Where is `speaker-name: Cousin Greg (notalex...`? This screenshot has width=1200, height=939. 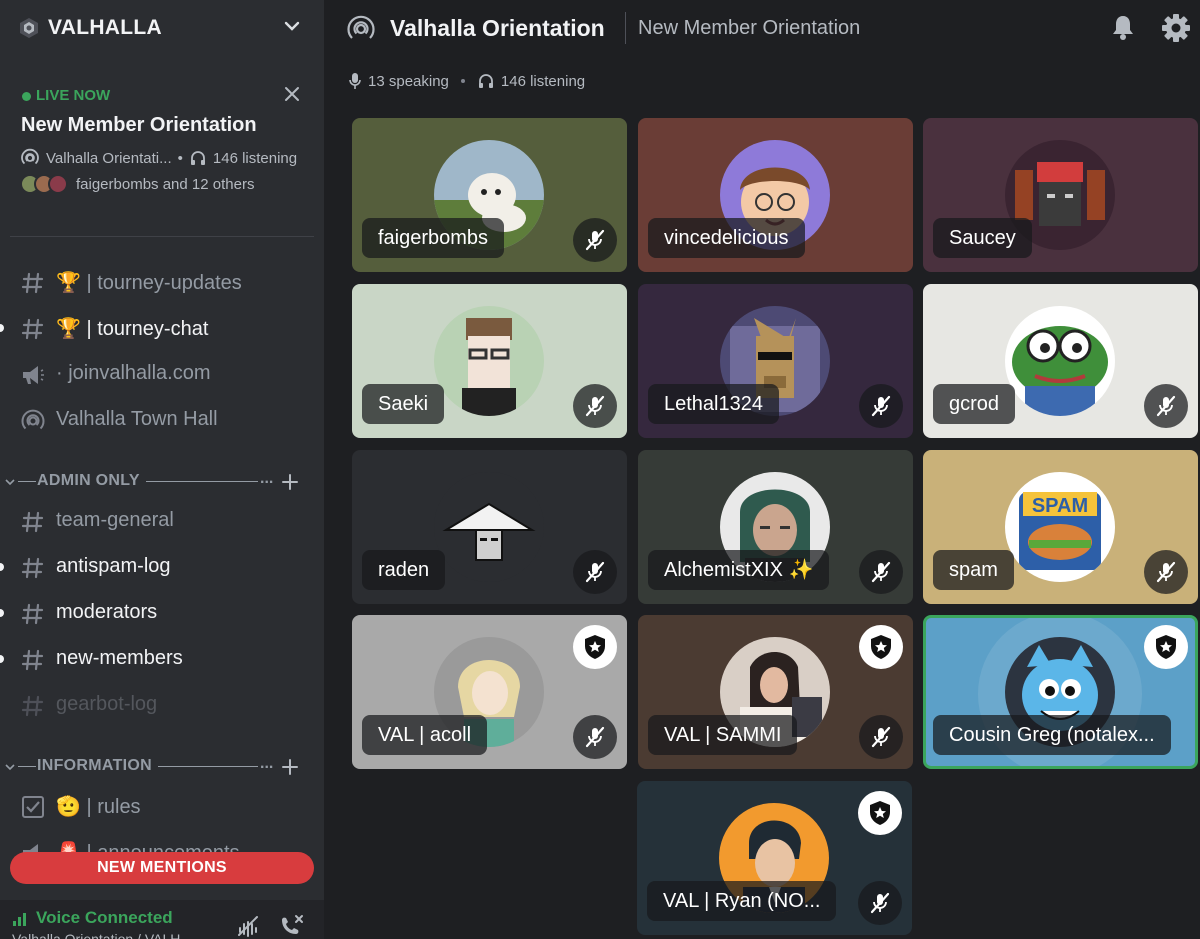
speaker-name: Cousin Greg (notalex... is located at coordinates (1052, 735).